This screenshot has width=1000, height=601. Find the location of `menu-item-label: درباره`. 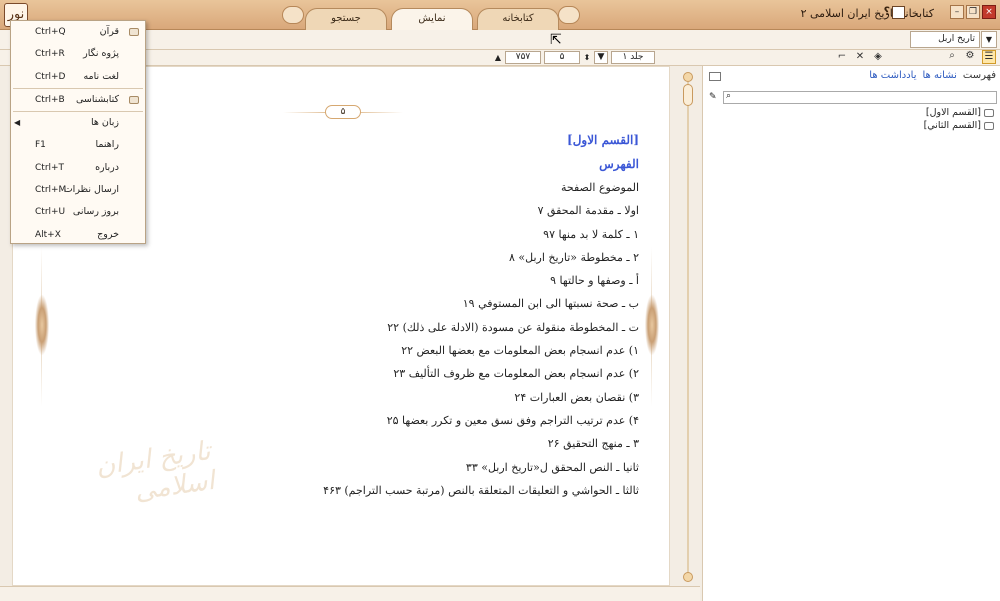

menu-item-label: درباره is located at coordinates (107, 167).